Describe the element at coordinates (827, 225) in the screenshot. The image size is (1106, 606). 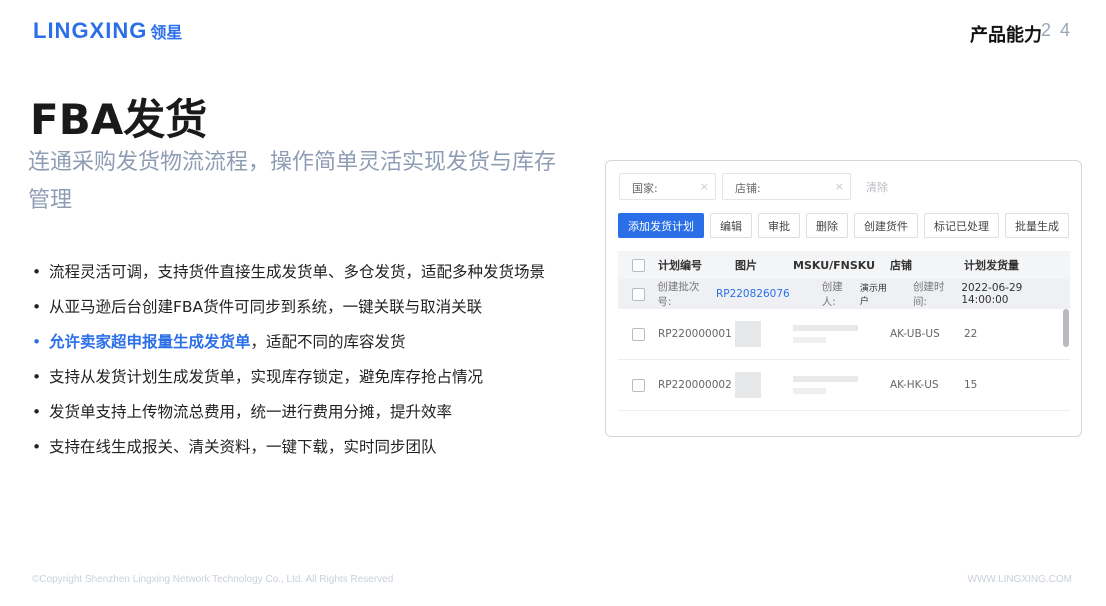
I see `delete-button: 删除` at that location.